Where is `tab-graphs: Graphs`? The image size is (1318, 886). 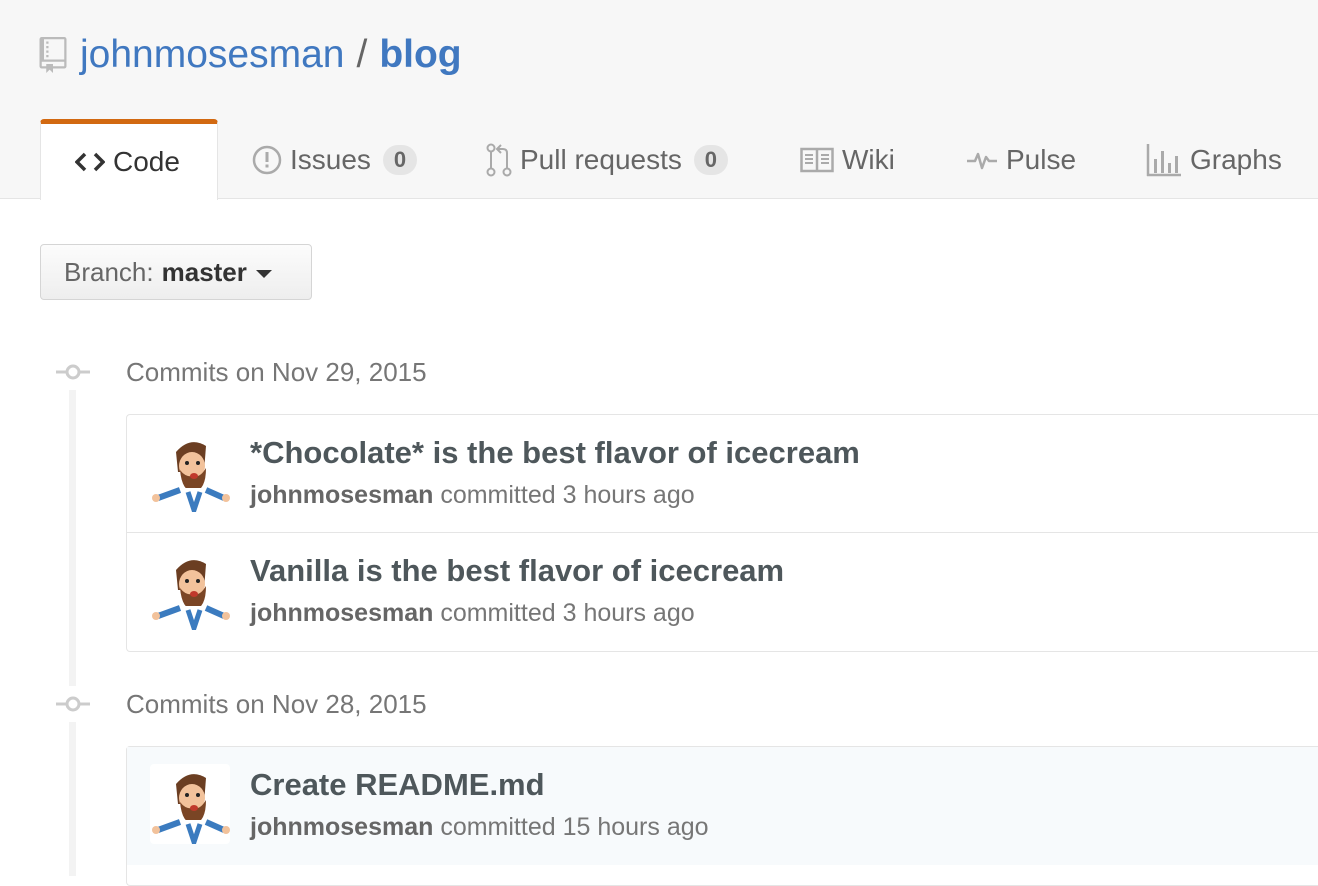 tab-graphs: Graphs is located at coordinates (1214, 159).